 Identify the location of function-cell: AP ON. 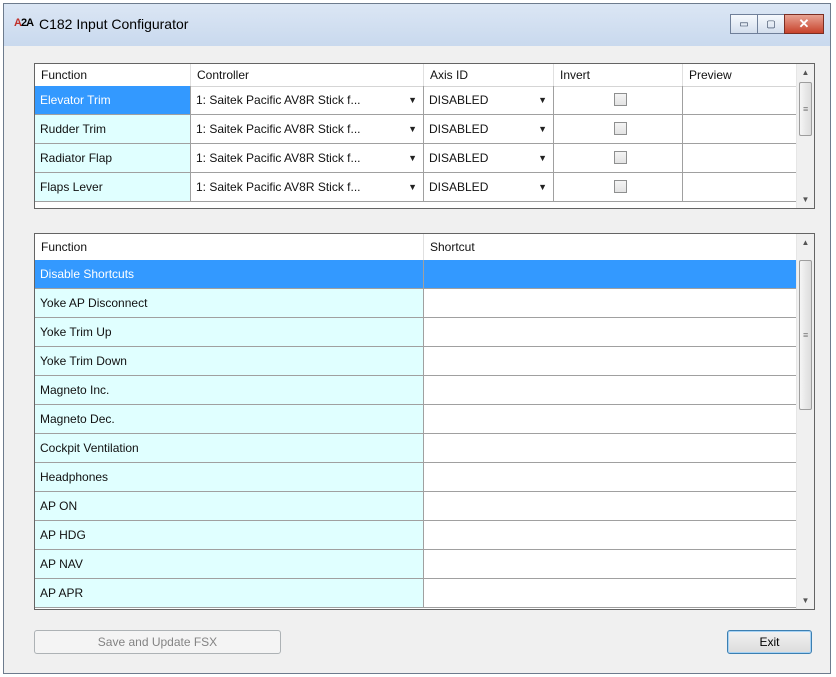
(229, 506).